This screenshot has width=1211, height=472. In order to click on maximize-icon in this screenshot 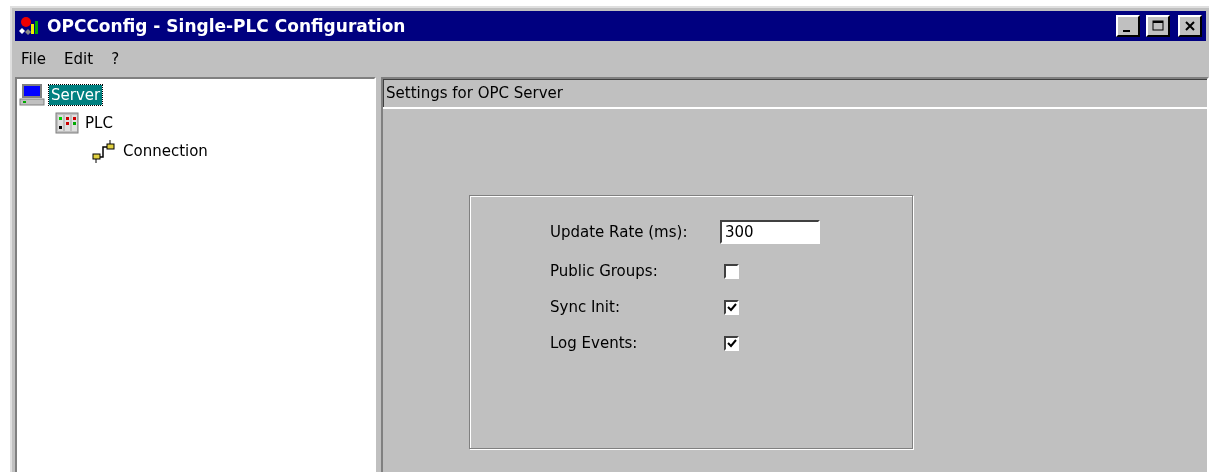, I will do `click(1158, 26)`.